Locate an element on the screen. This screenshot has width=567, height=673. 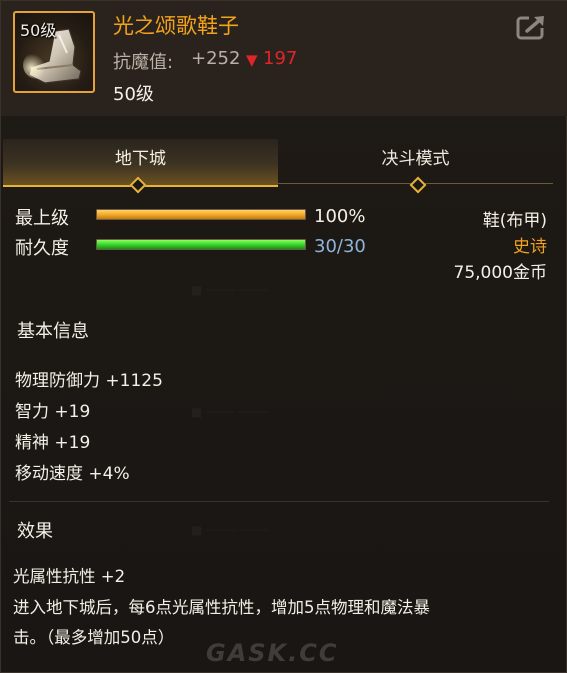
mode-tabs: 地下城 决斗模式 is located at coordinates (284, 166).